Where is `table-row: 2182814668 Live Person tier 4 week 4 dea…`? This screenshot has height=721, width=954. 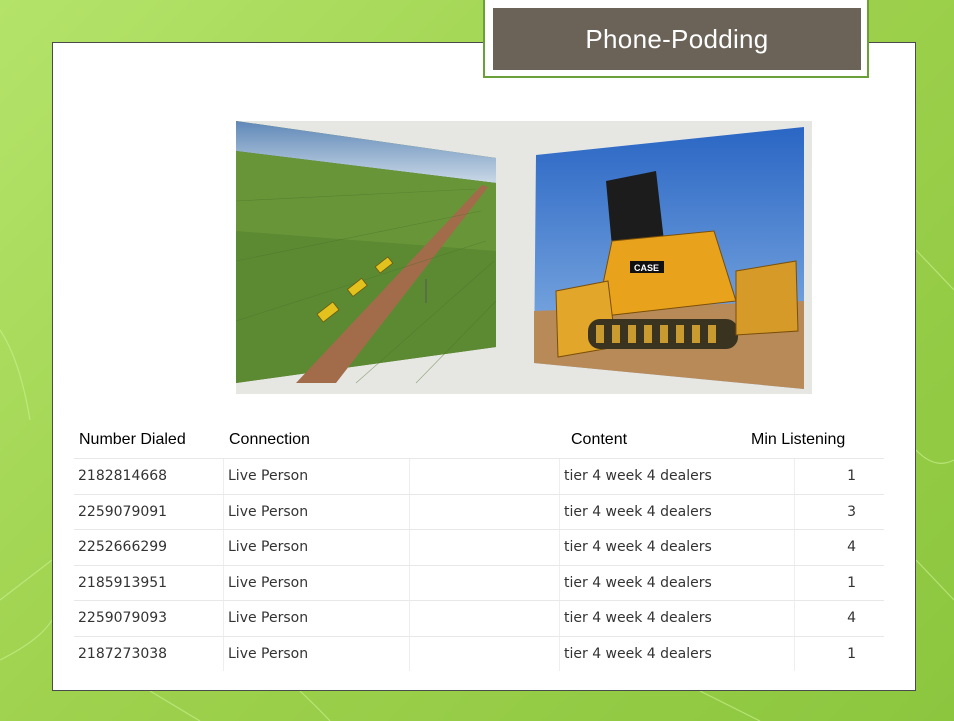 table-row: 2182814668 Live Person tier 4 week 4 dea… is located at coordinates (479, 476).